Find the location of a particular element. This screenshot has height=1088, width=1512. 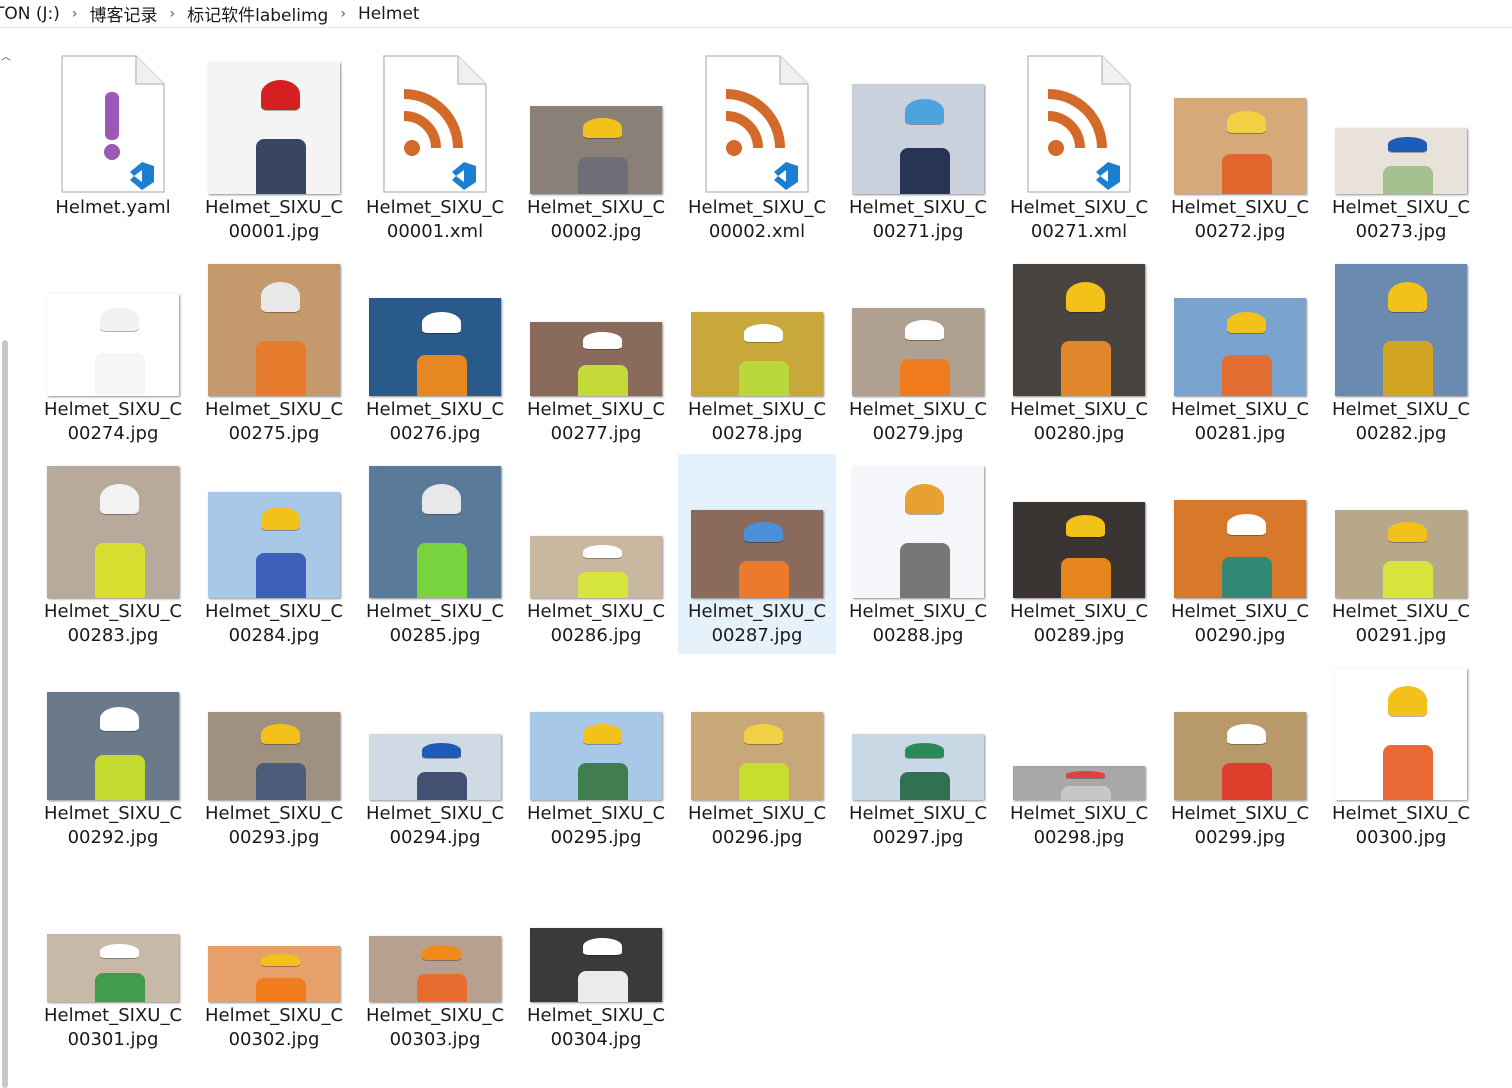

file-name-line-2: 00290.jpg is located at coordinates (1240, 635).